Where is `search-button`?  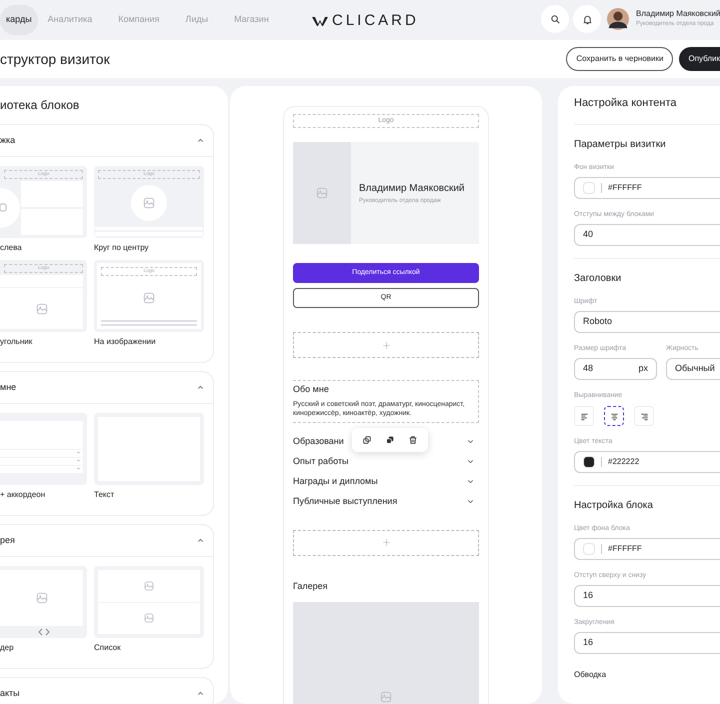 search-button is located at coordinates (555, 19).